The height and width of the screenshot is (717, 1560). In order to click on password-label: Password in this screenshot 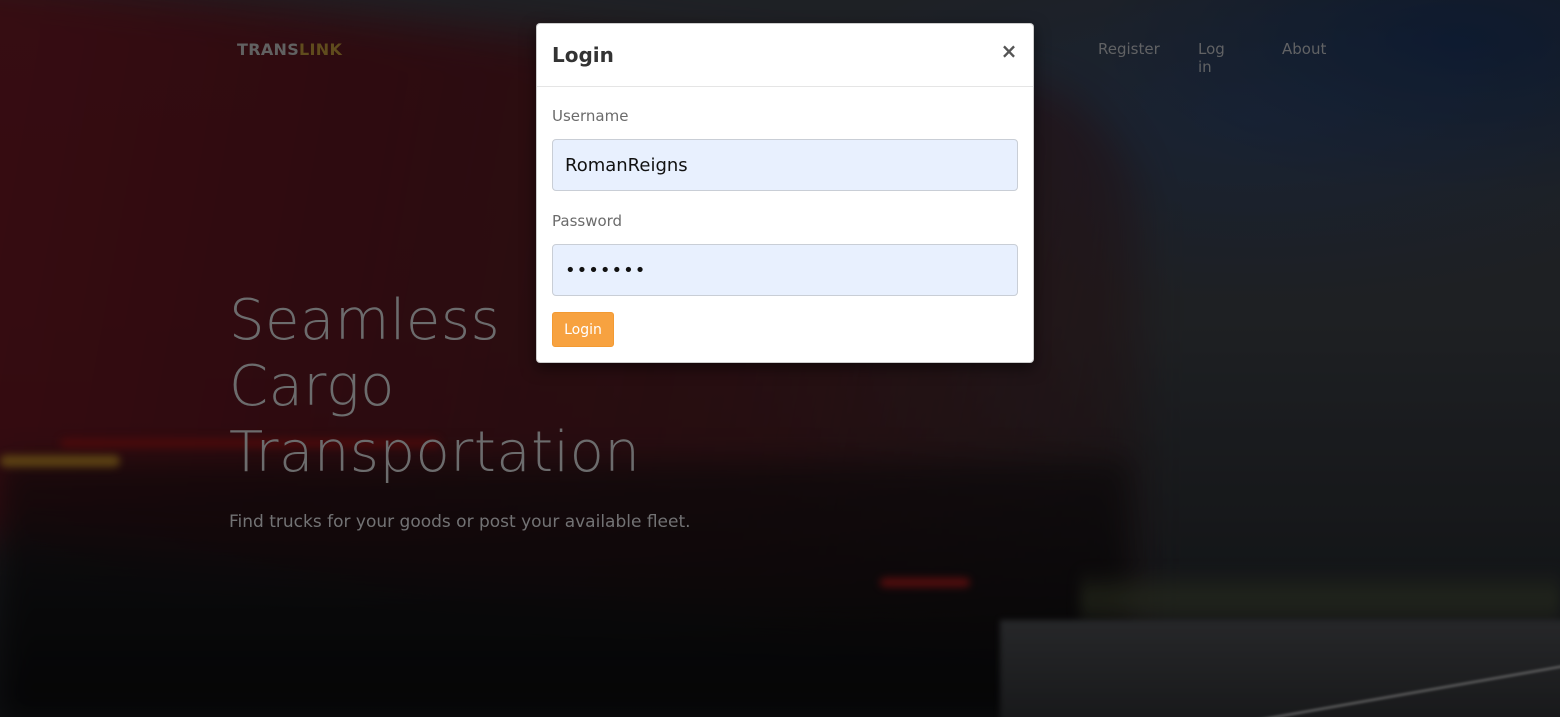, I will do `click(587, 221)`.